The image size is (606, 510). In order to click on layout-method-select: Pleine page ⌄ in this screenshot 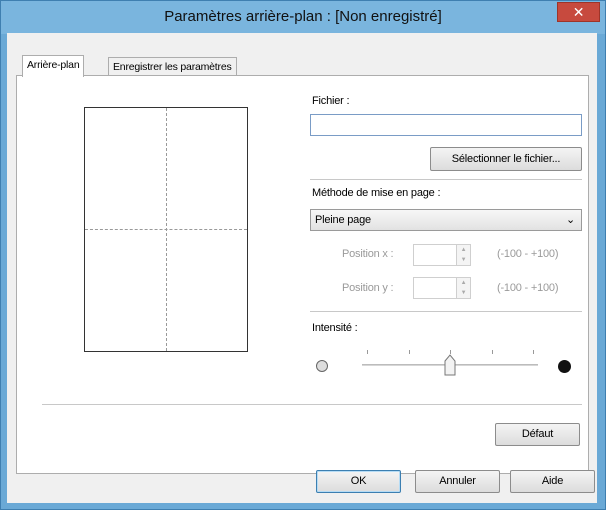, I will do `click(446, 220)`.